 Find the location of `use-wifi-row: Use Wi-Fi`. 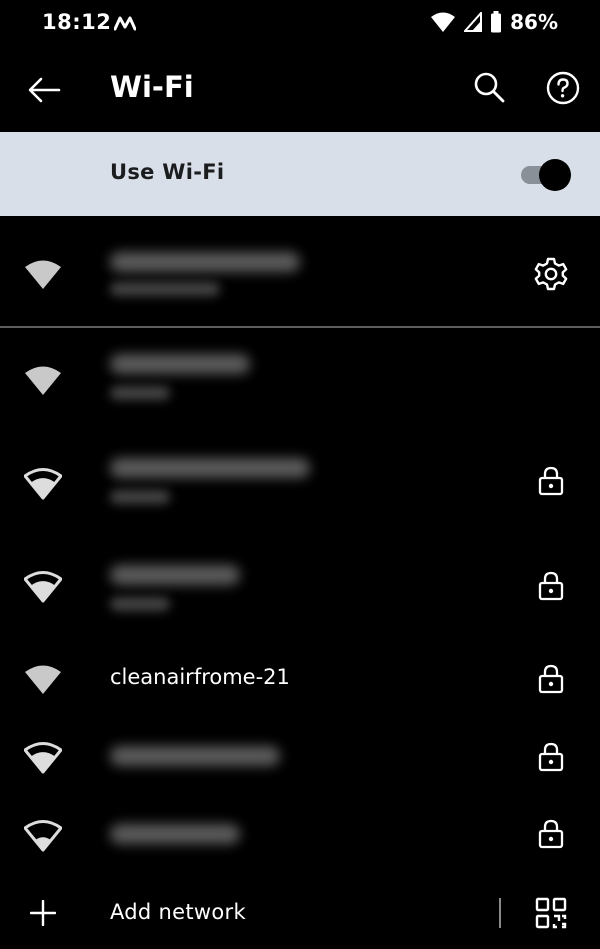

use-wifi-row: Use Wi-Fi is located at coordinates (300, 174).